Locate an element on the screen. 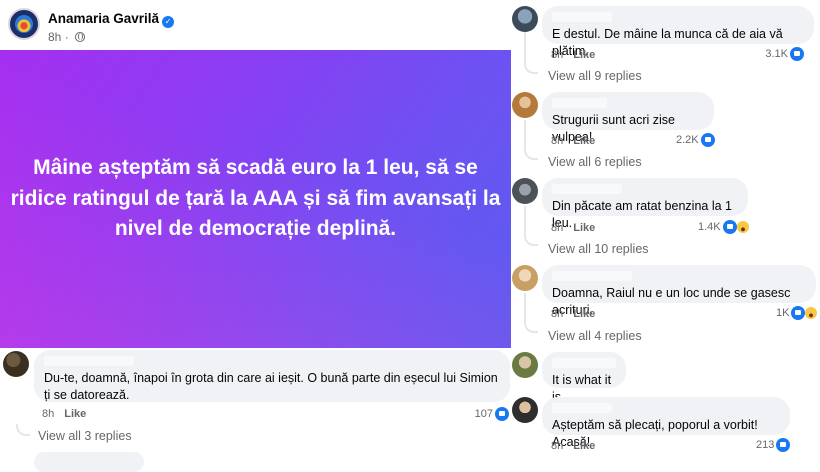 The image size is (820, 472). globe-icon is located at coordinates (80, 37).